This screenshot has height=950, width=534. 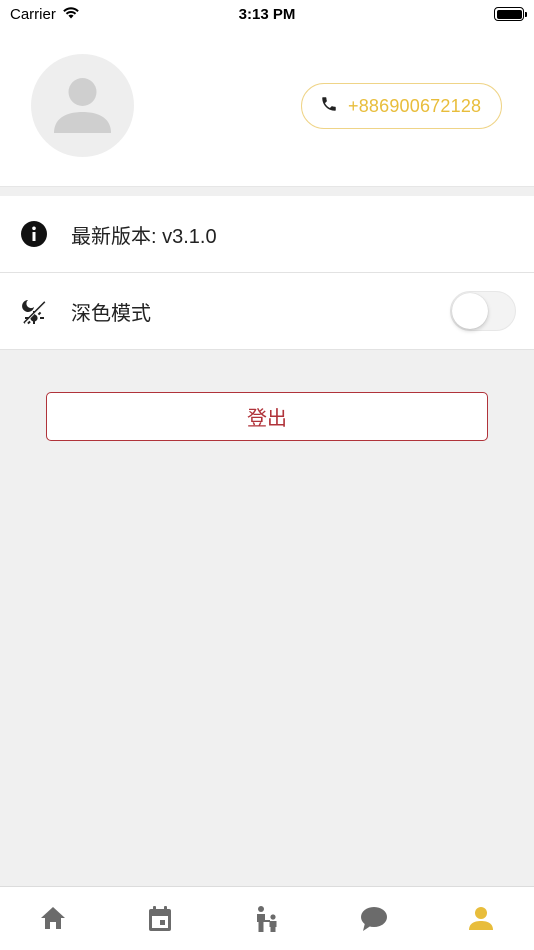 I want to click on dark-mode-row: 深色模式, so click(x=267, y=311).